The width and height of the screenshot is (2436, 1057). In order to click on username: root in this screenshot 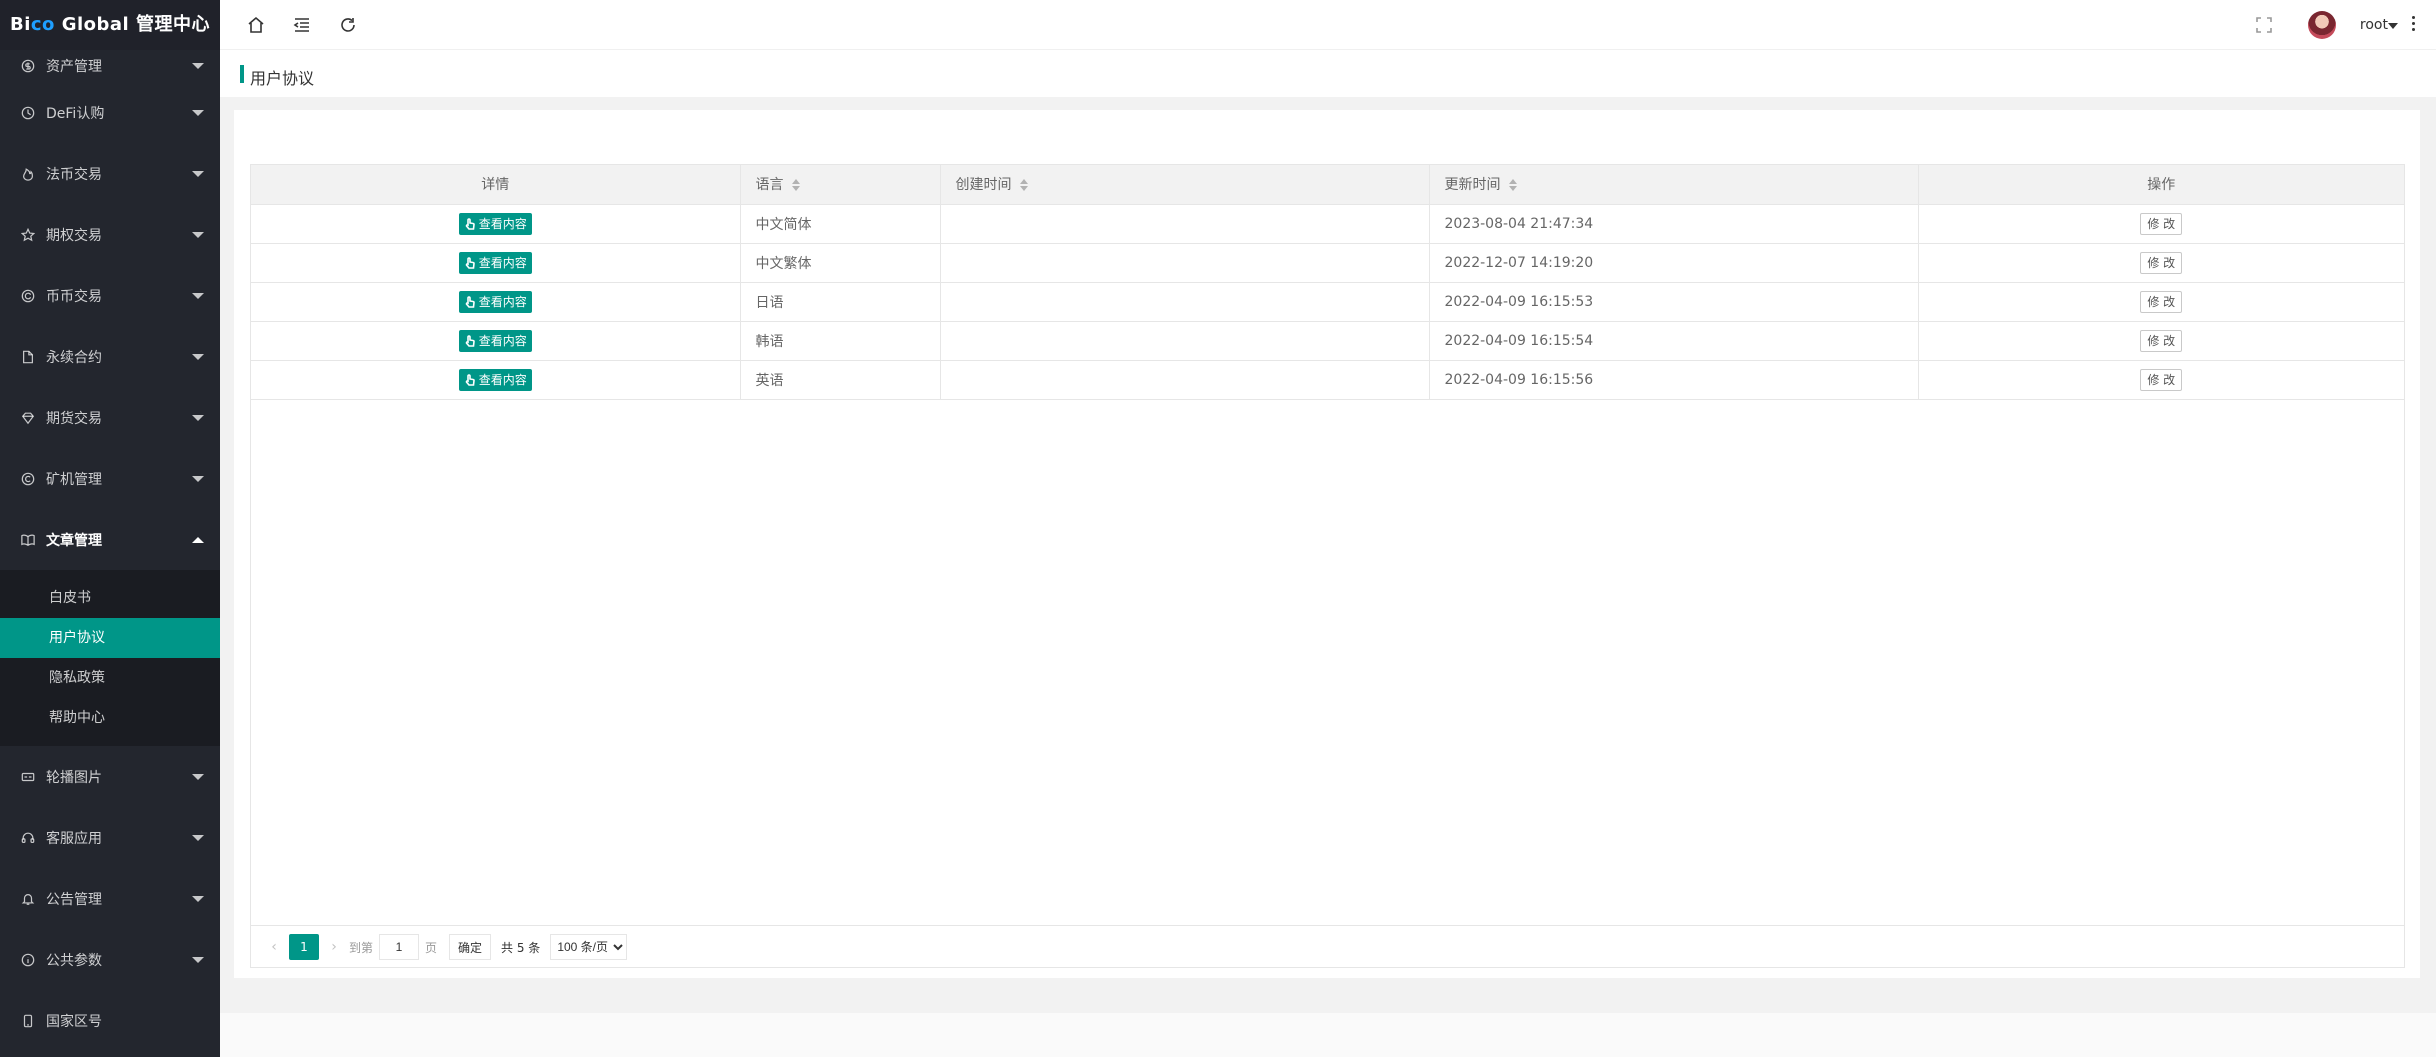, I will do `click(2374, 25)`.